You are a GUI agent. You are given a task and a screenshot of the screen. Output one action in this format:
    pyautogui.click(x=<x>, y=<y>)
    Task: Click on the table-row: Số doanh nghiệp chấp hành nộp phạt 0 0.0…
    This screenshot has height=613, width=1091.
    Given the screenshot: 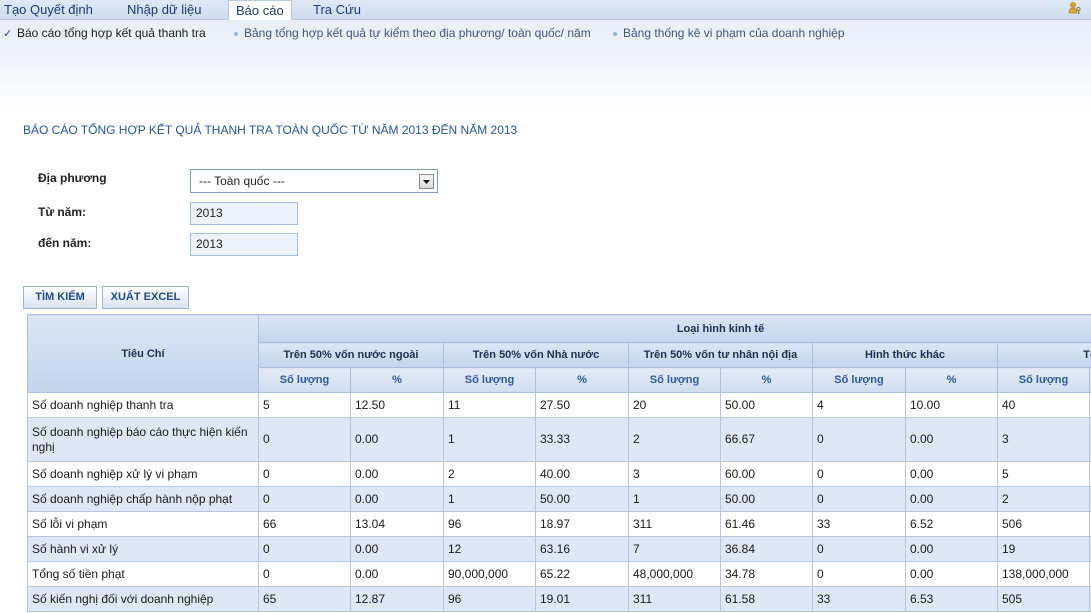 What is the action you would take?
    pyautogui.click(x=559, y=499)
    